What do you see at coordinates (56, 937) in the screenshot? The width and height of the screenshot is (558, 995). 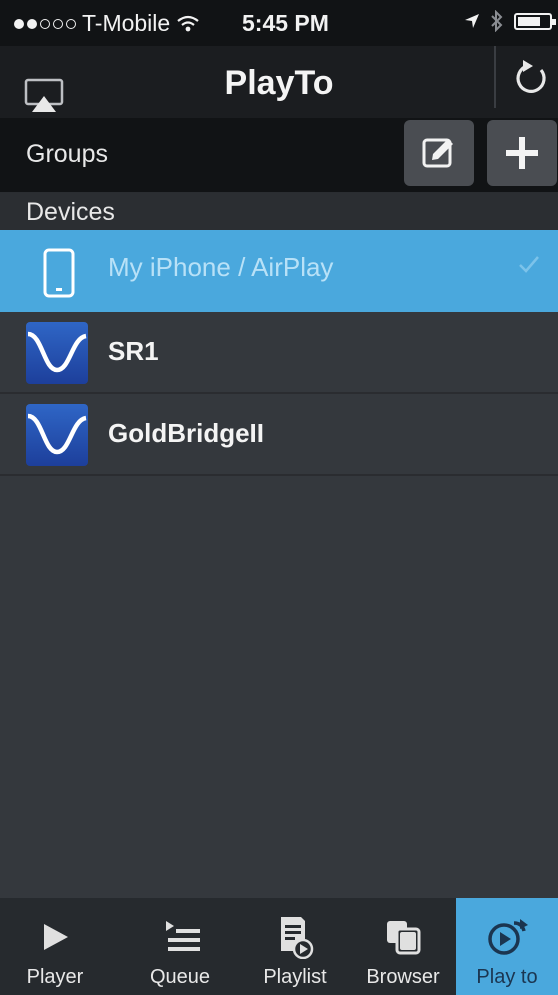 I see `play-icon` at bounding box center [56, 937].